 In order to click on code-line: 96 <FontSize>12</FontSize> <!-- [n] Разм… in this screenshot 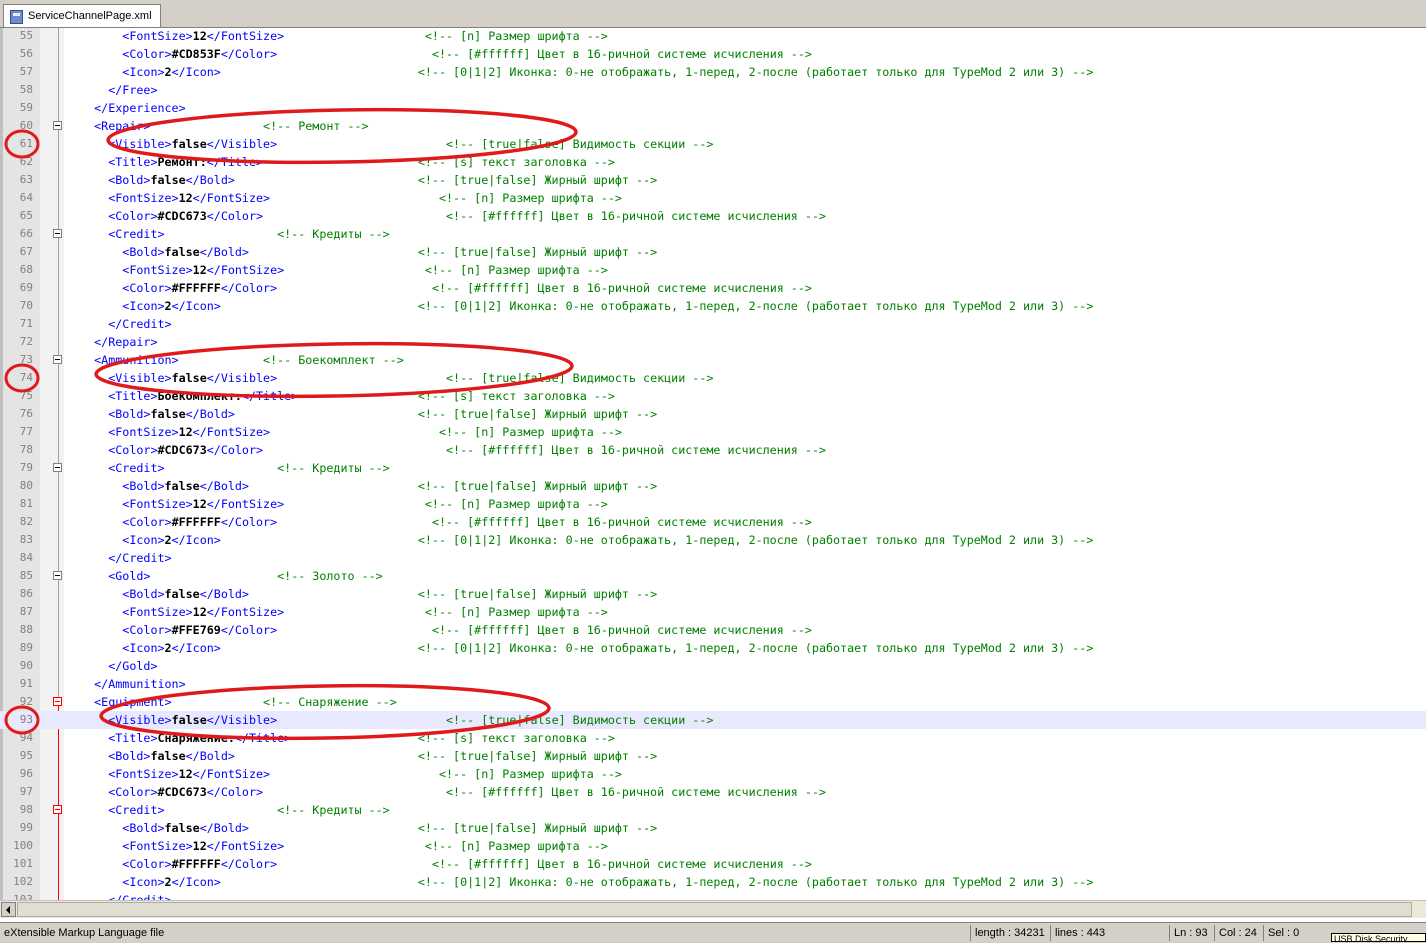, I will do `click(713, 774)`.